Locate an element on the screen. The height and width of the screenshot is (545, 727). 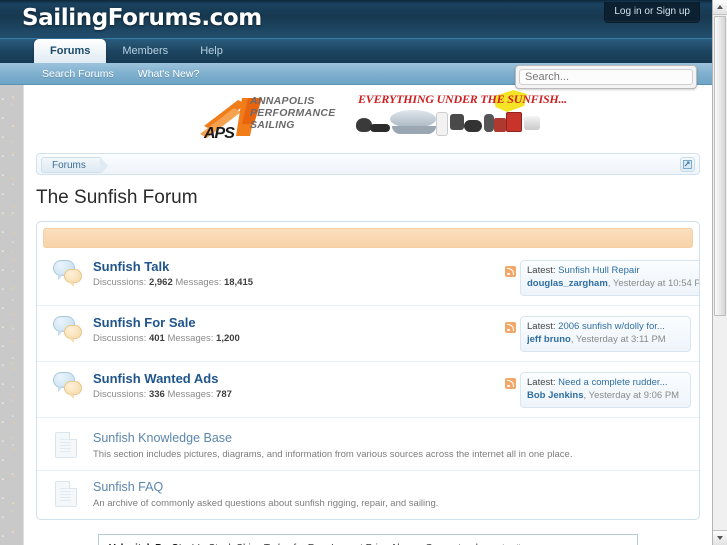
forum-link-sunfish-wanted-ads: Sunfish Wanted Ads is located at coordinates (299, 378).